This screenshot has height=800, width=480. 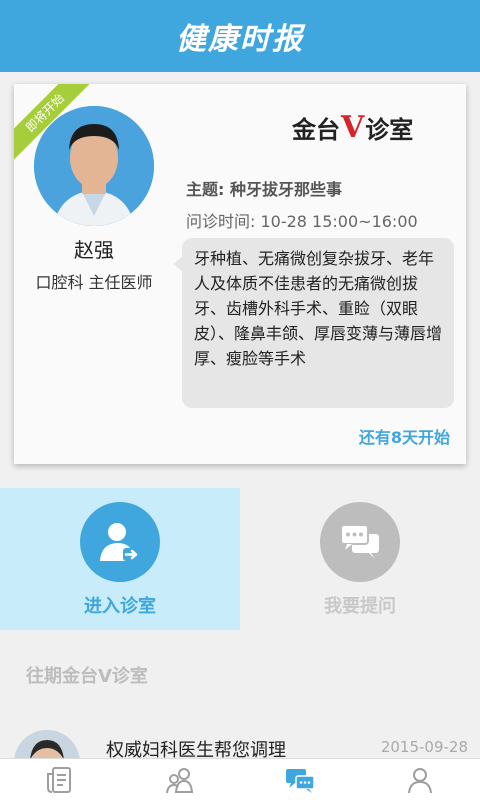 I want to click on clinic-chat-icon, so click(x=300, y=780).